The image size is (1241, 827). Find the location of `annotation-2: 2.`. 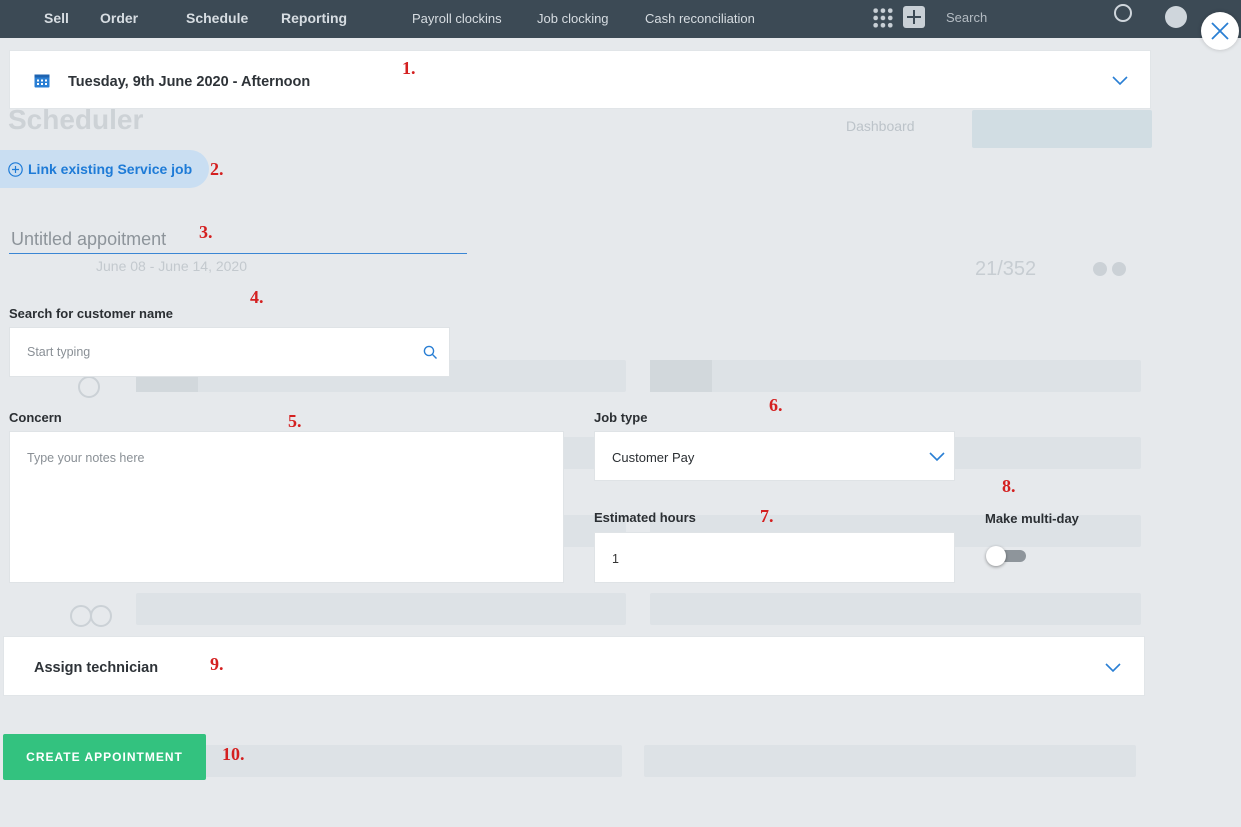

annotation-2: 2. is located at coordinates (217, 169).